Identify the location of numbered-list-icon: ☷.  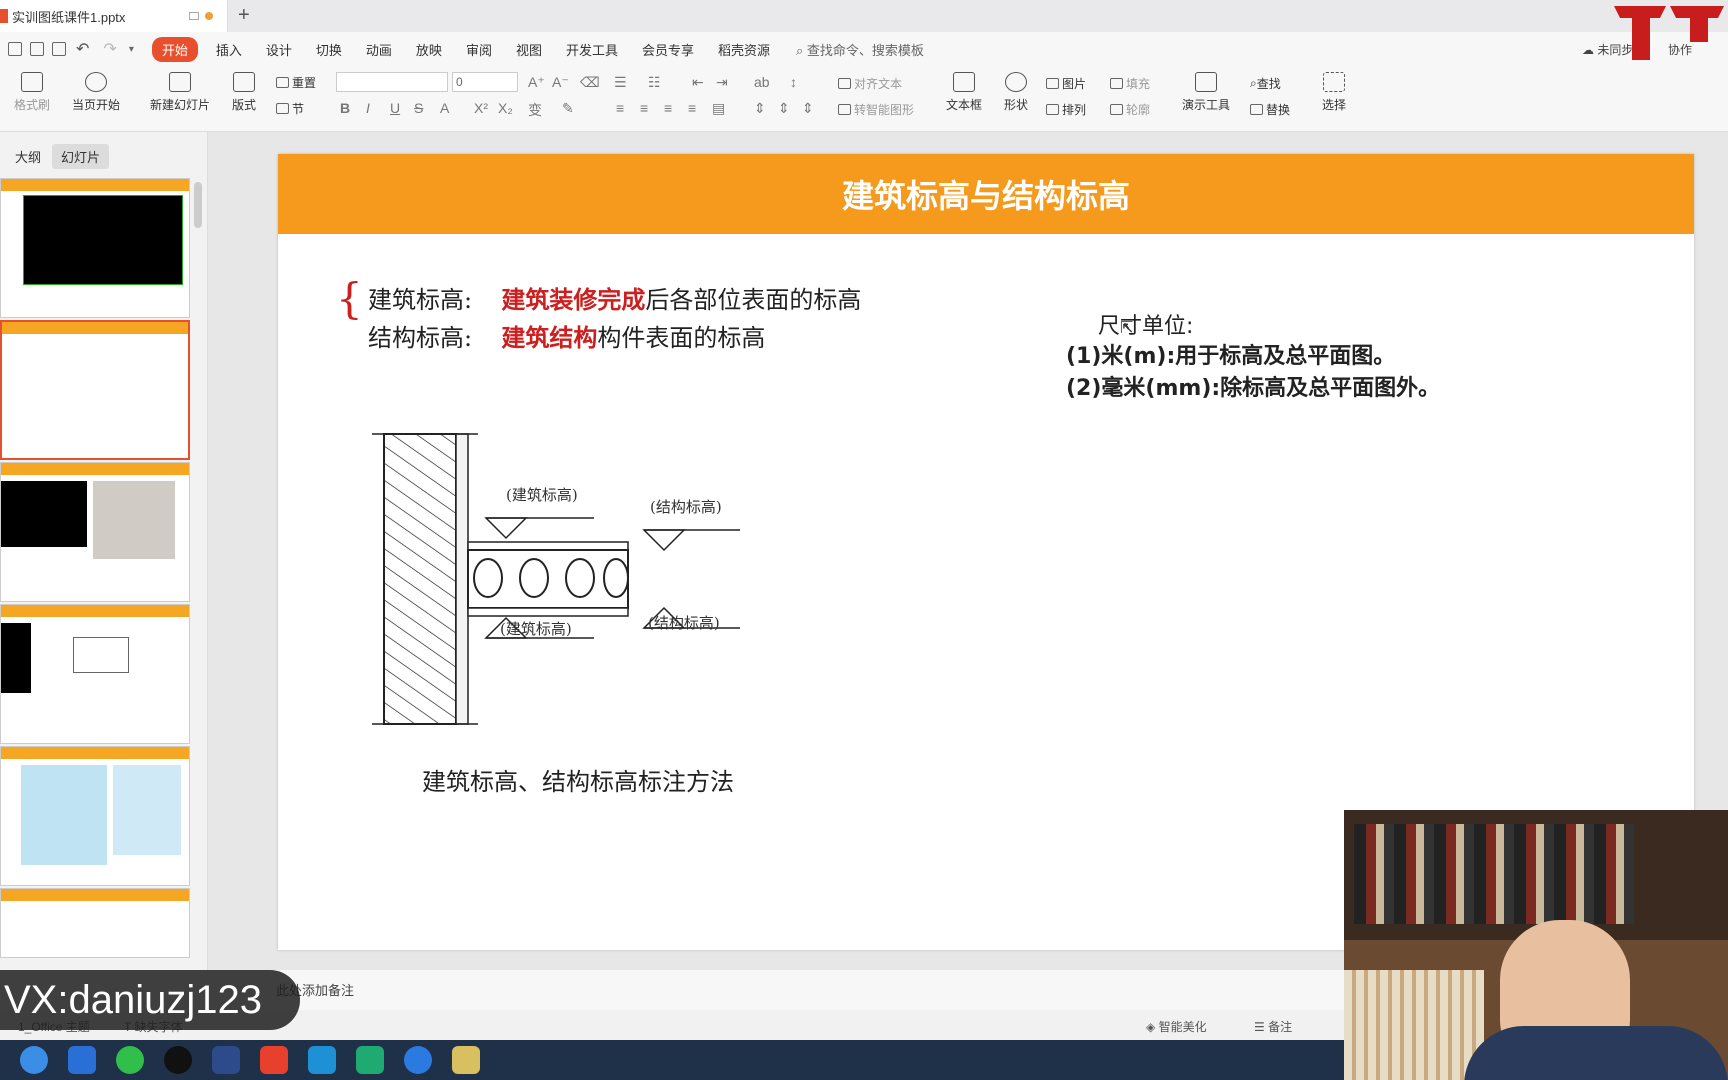
(654, 82).